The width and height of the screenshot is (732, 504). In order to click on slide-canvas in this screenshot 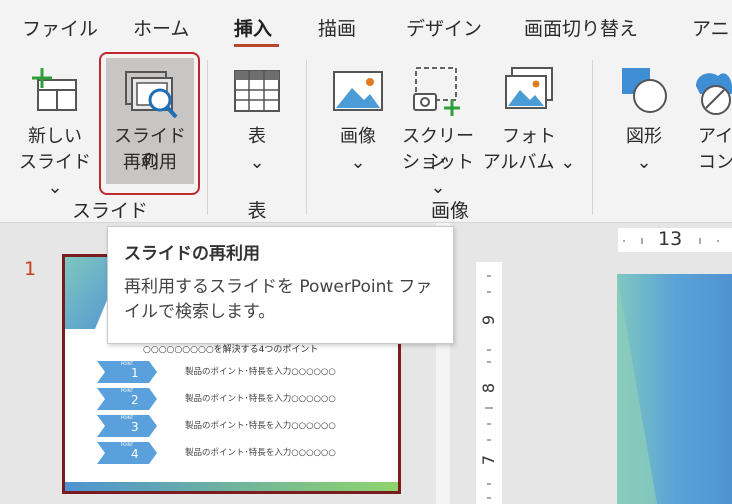, I will do `click(674, 389)`.